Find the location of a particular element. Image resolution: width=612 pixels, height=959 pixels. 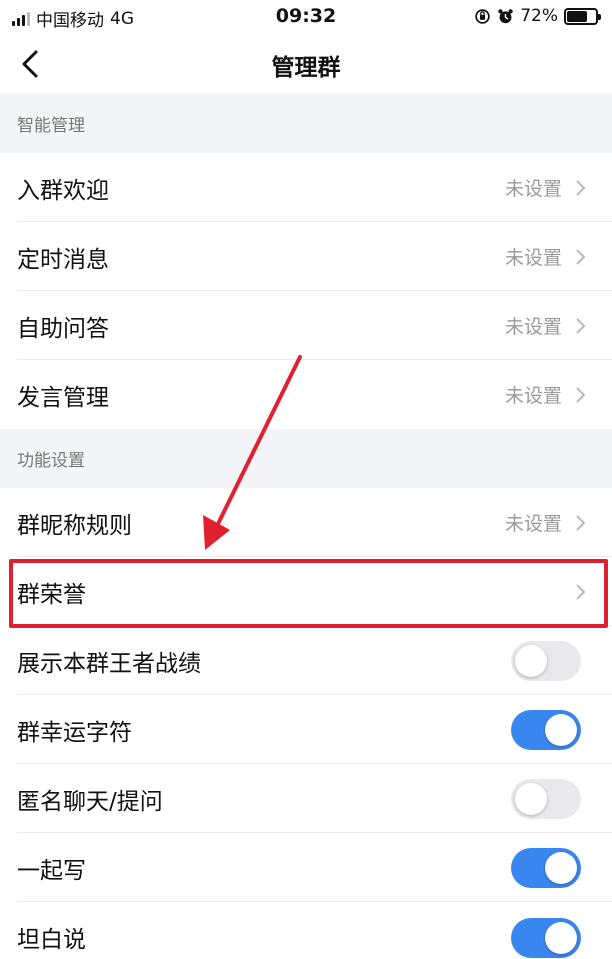

status-right: 72% is located at coordinates (537, 16).